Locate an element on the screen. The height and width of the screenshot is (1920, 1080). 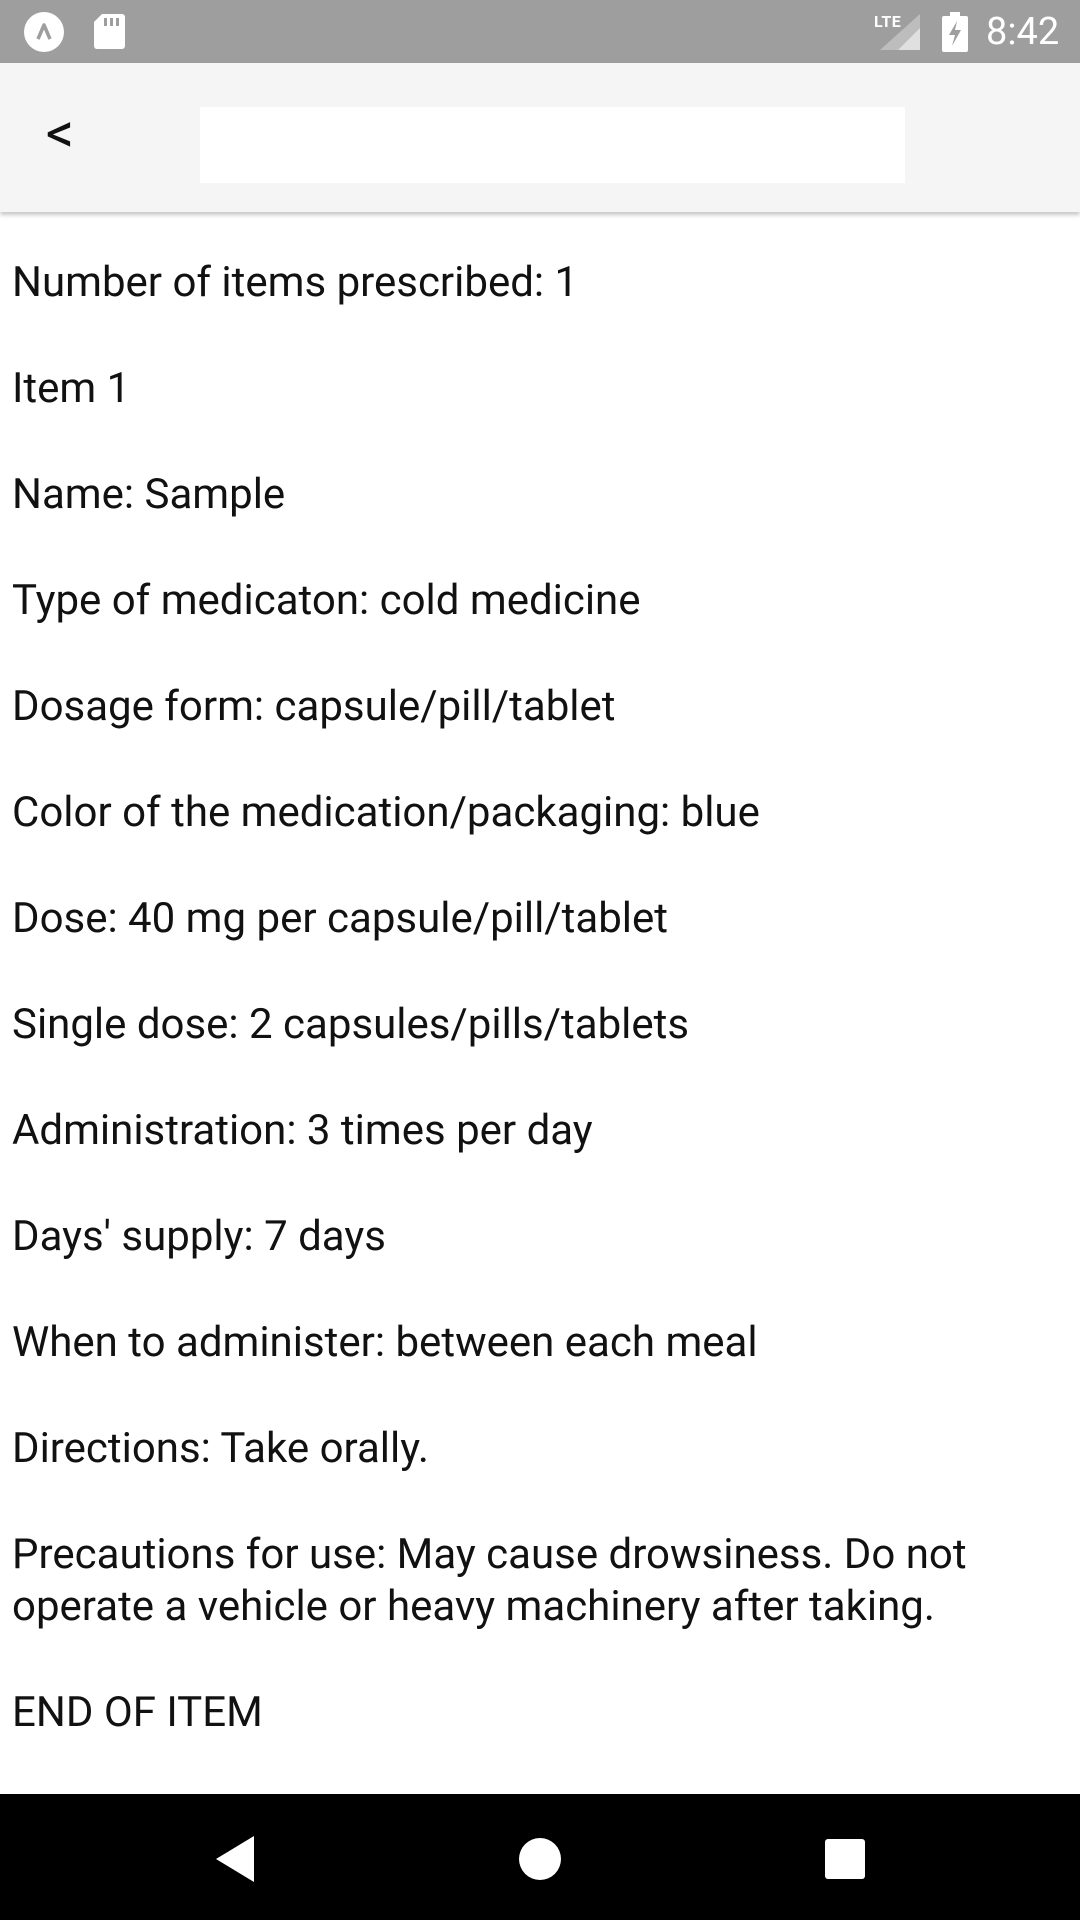
clock: 8:42 is located at coordinates (1023, 32).